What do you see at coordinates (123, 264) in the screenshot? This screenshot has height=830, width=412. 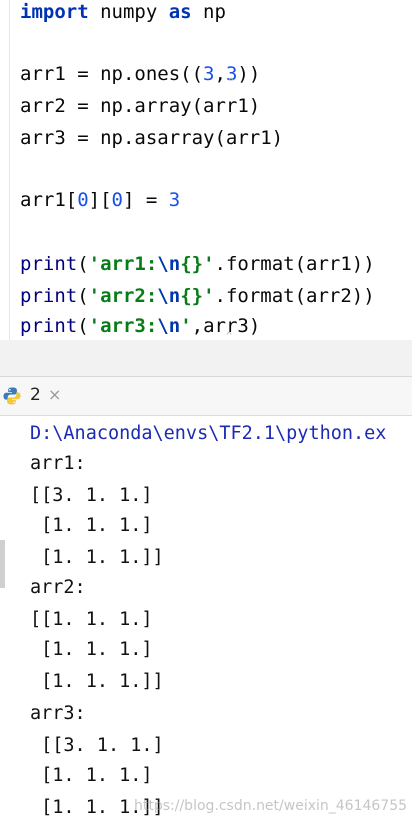 I see `code-token: 'arr1:` at bounding box center [123, 264].